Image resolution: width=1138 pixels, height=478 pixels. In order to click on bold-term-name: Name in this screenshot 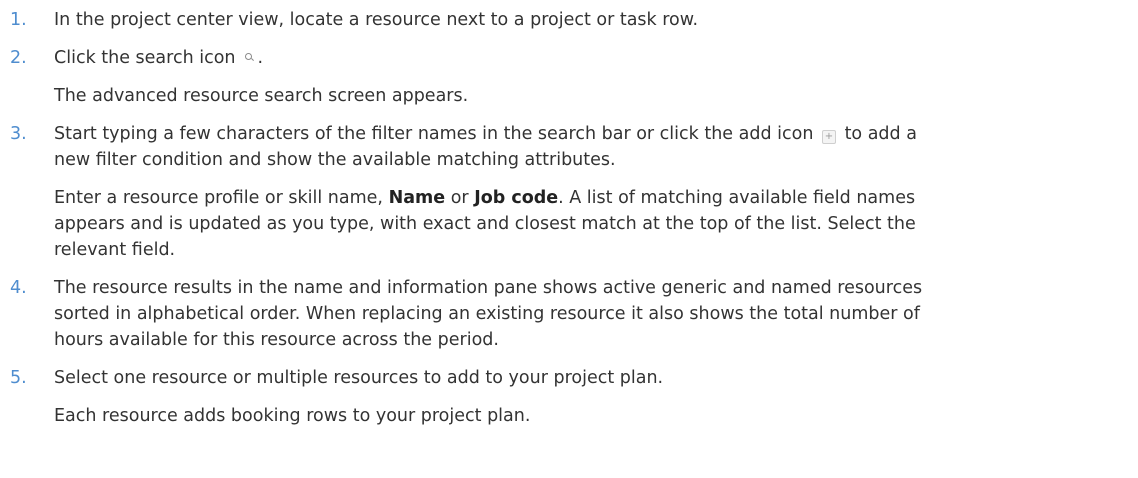, I will do `click(417, 198)`.